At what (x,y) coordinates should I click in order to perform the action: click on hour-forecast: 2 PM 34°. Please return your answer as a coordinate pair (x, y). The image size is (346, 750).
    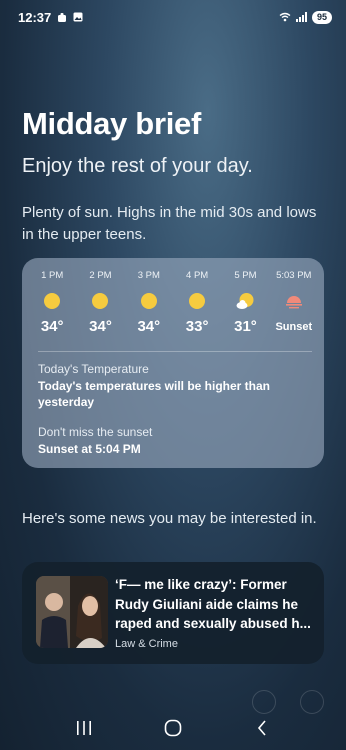
    Looking at the image, I should click on (100, 302).